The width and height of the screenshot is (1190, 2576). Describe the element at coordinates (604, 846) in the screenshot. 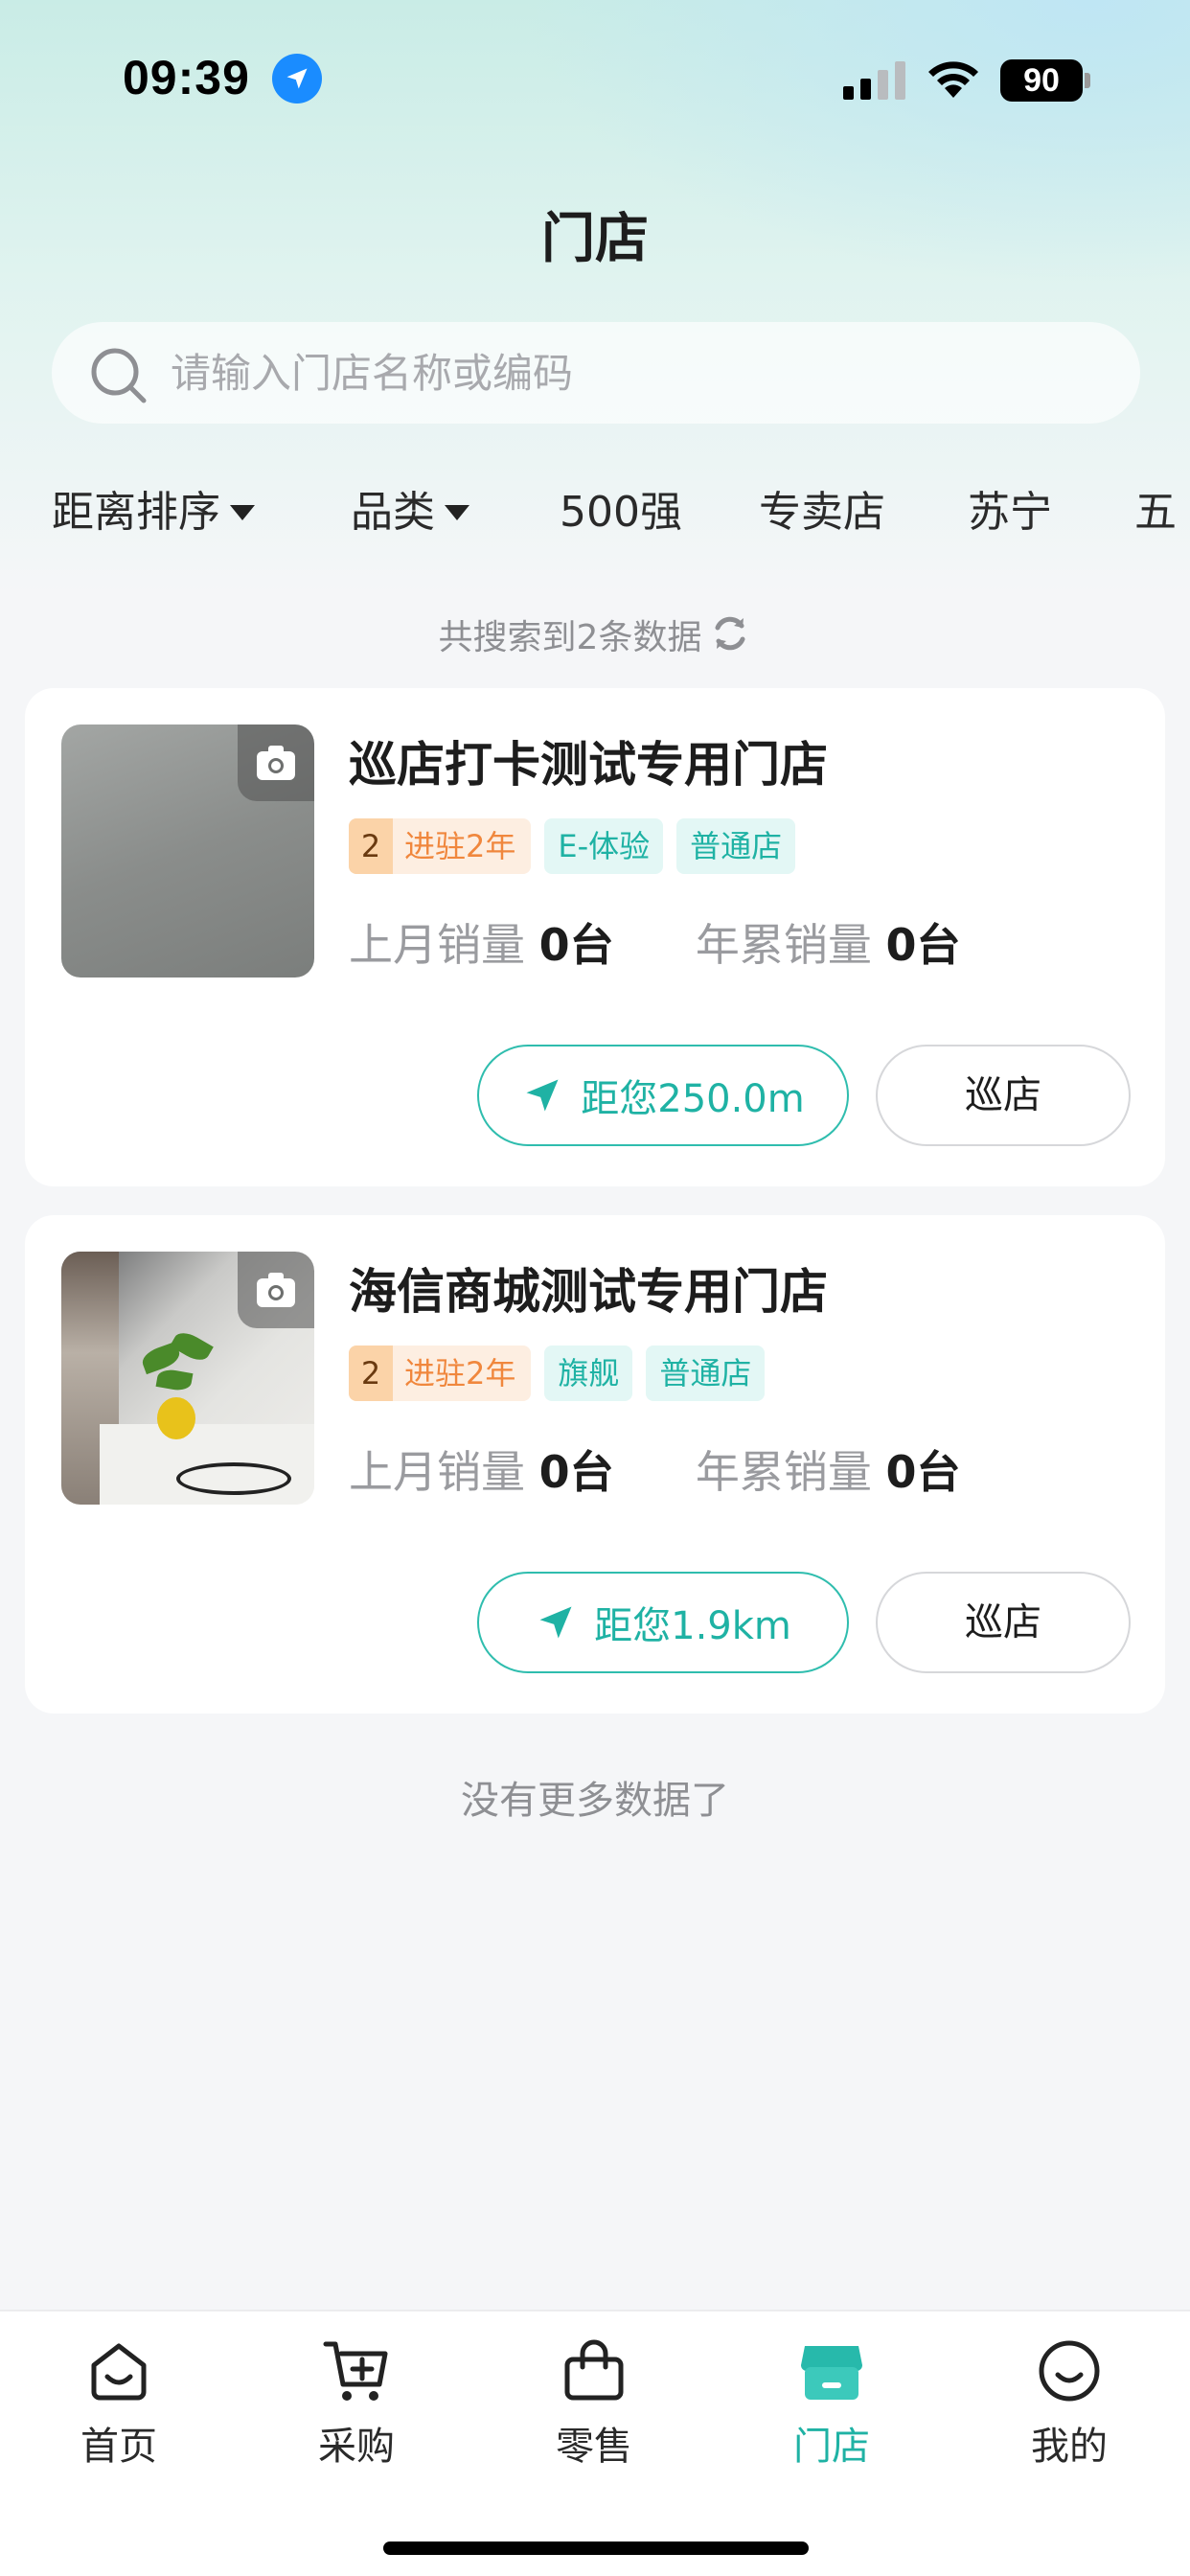

I see `tag-type: E-体验` at that location.